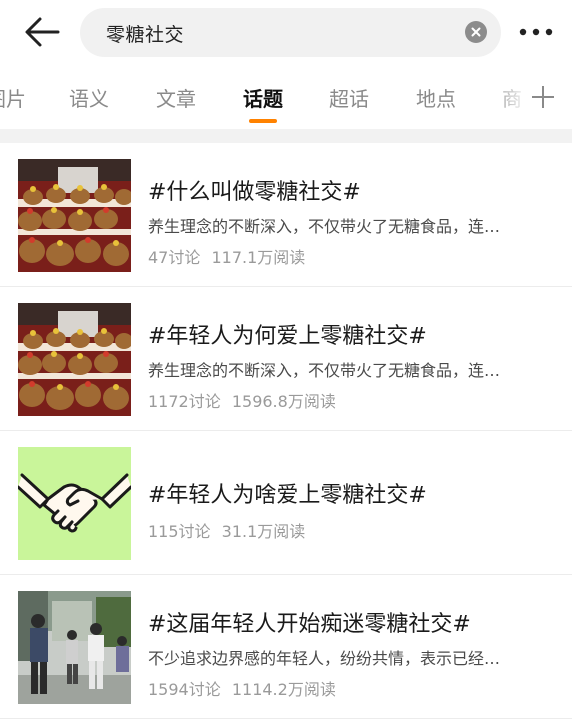  Describe the element at coordinates (174, 257) in the screenshot. I see `discussion-count: 47讨论` at that location.